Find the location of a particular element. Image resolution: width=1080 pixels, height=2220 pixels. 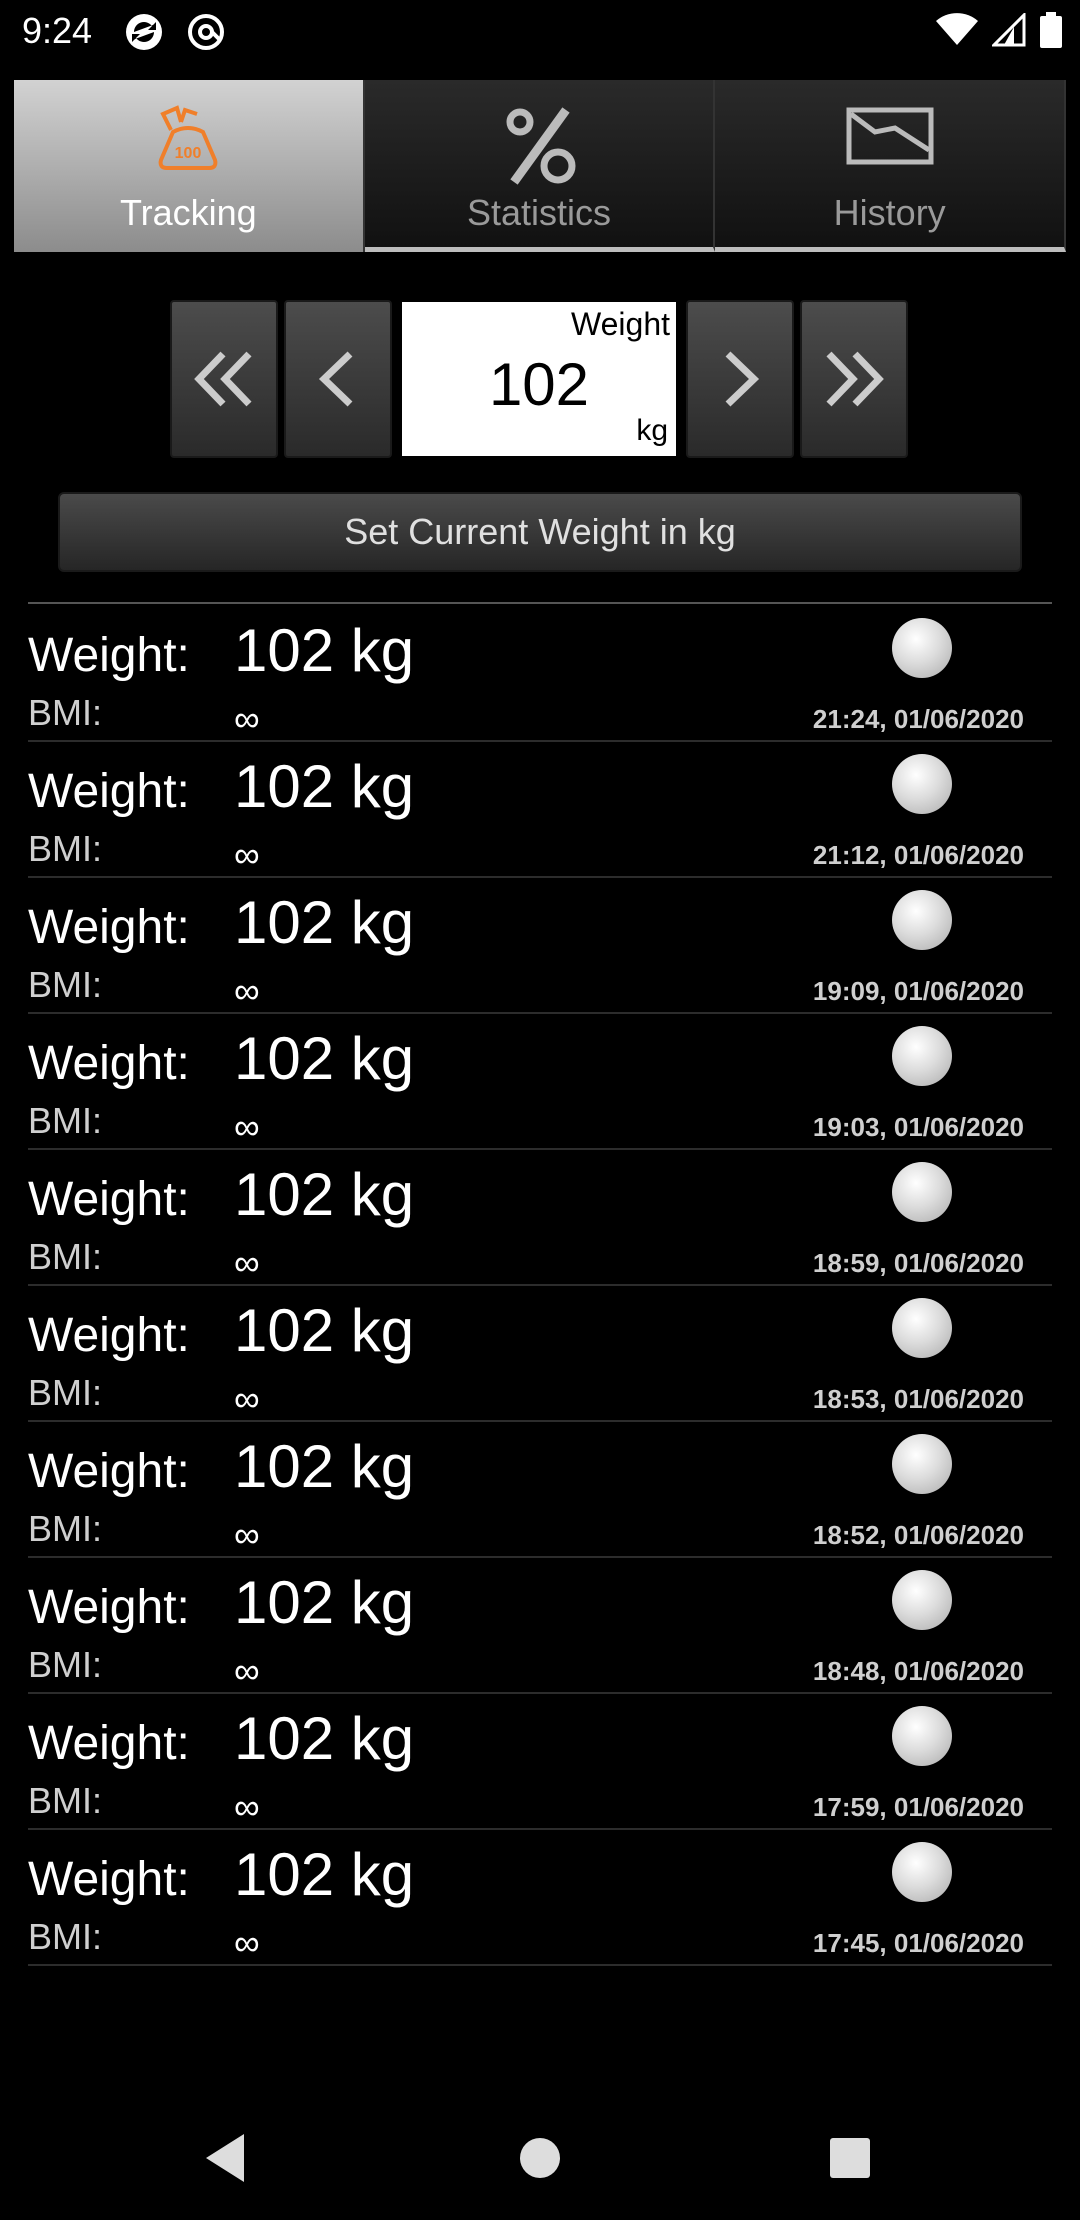

tab-history: History is located at coordinates (891, 166).